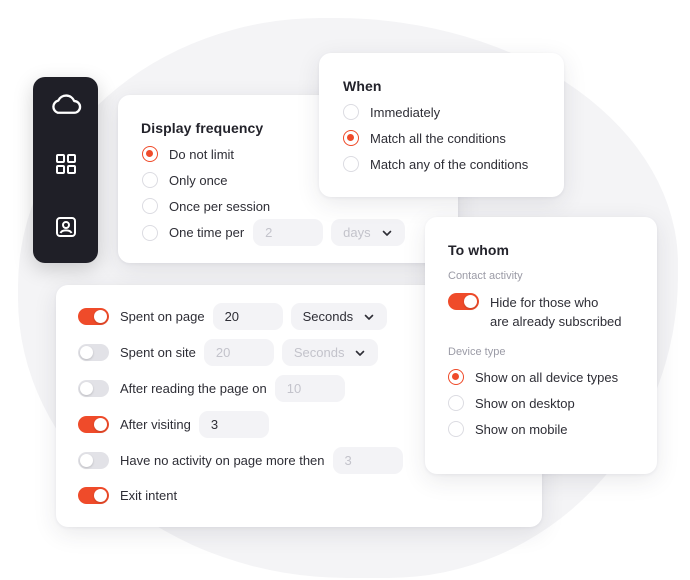  I want to click on frequency-unit-value: days, so click(357, 232).